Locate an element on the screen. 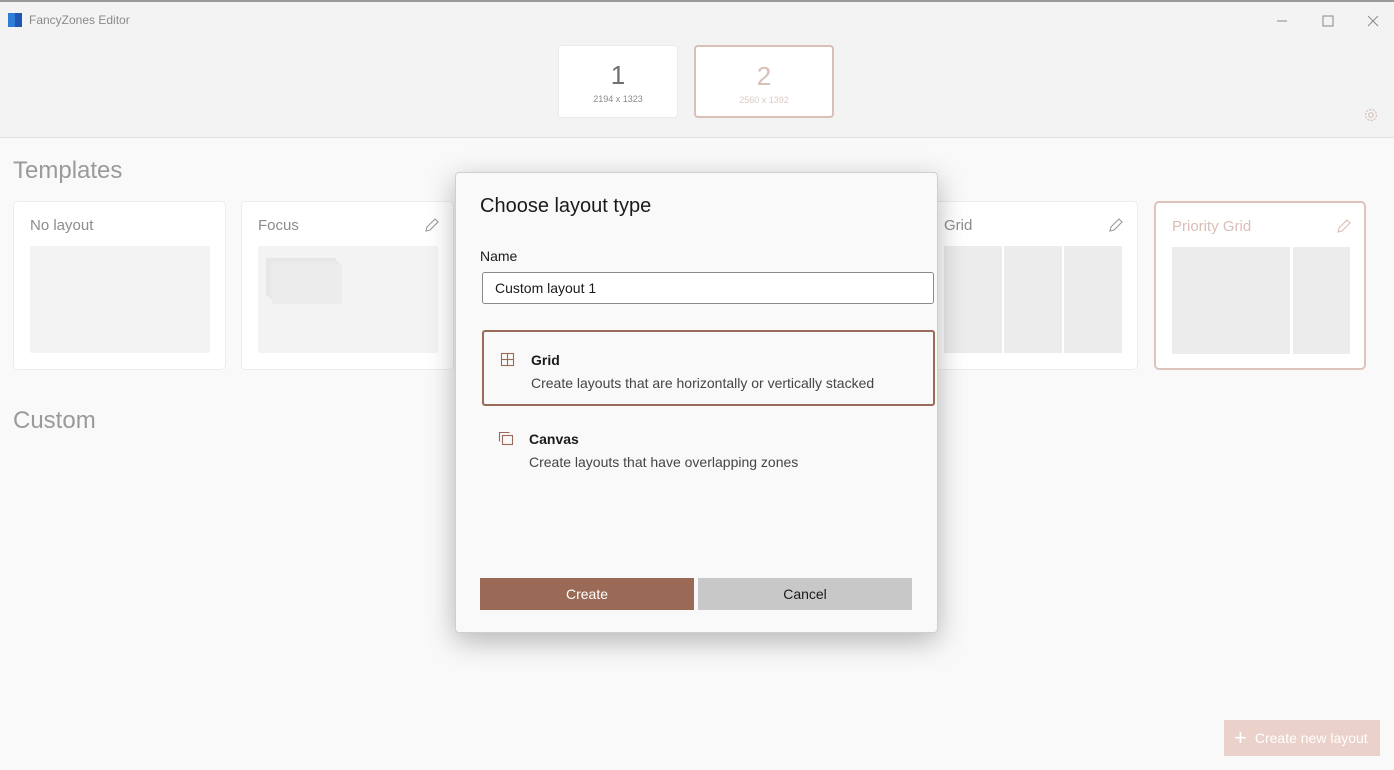  option-title: Grid is located at coordinates (545, 360).